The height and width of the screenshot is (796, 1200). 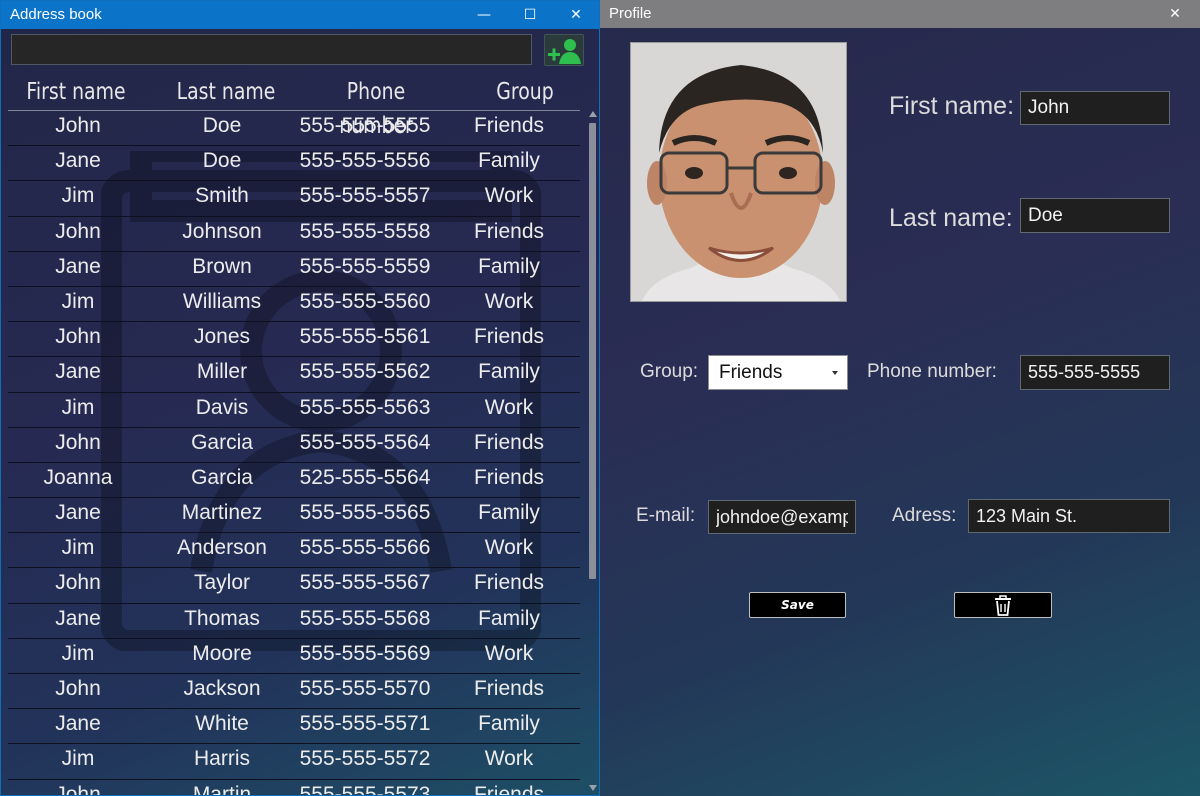 What do you see at coordinates (222, 653) in the screenshot?
I see `last-name-cell: Moore` at bounding box center [222, 653].